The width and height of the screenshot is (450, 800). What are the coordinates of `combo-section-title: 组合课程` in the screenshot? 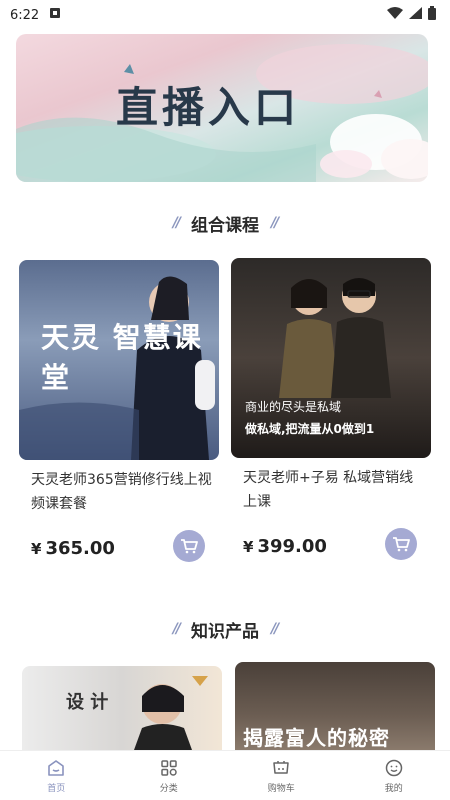 It's located at (225, 225).